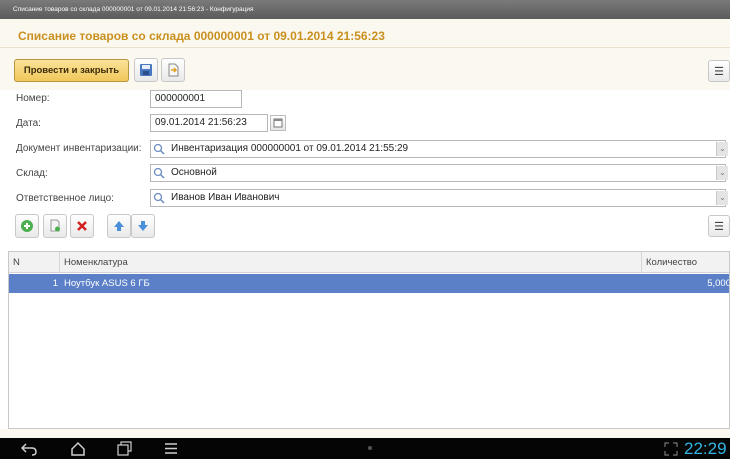 The image size is (730, 459). I want to click on center-dot-icon, so click(370, 448).